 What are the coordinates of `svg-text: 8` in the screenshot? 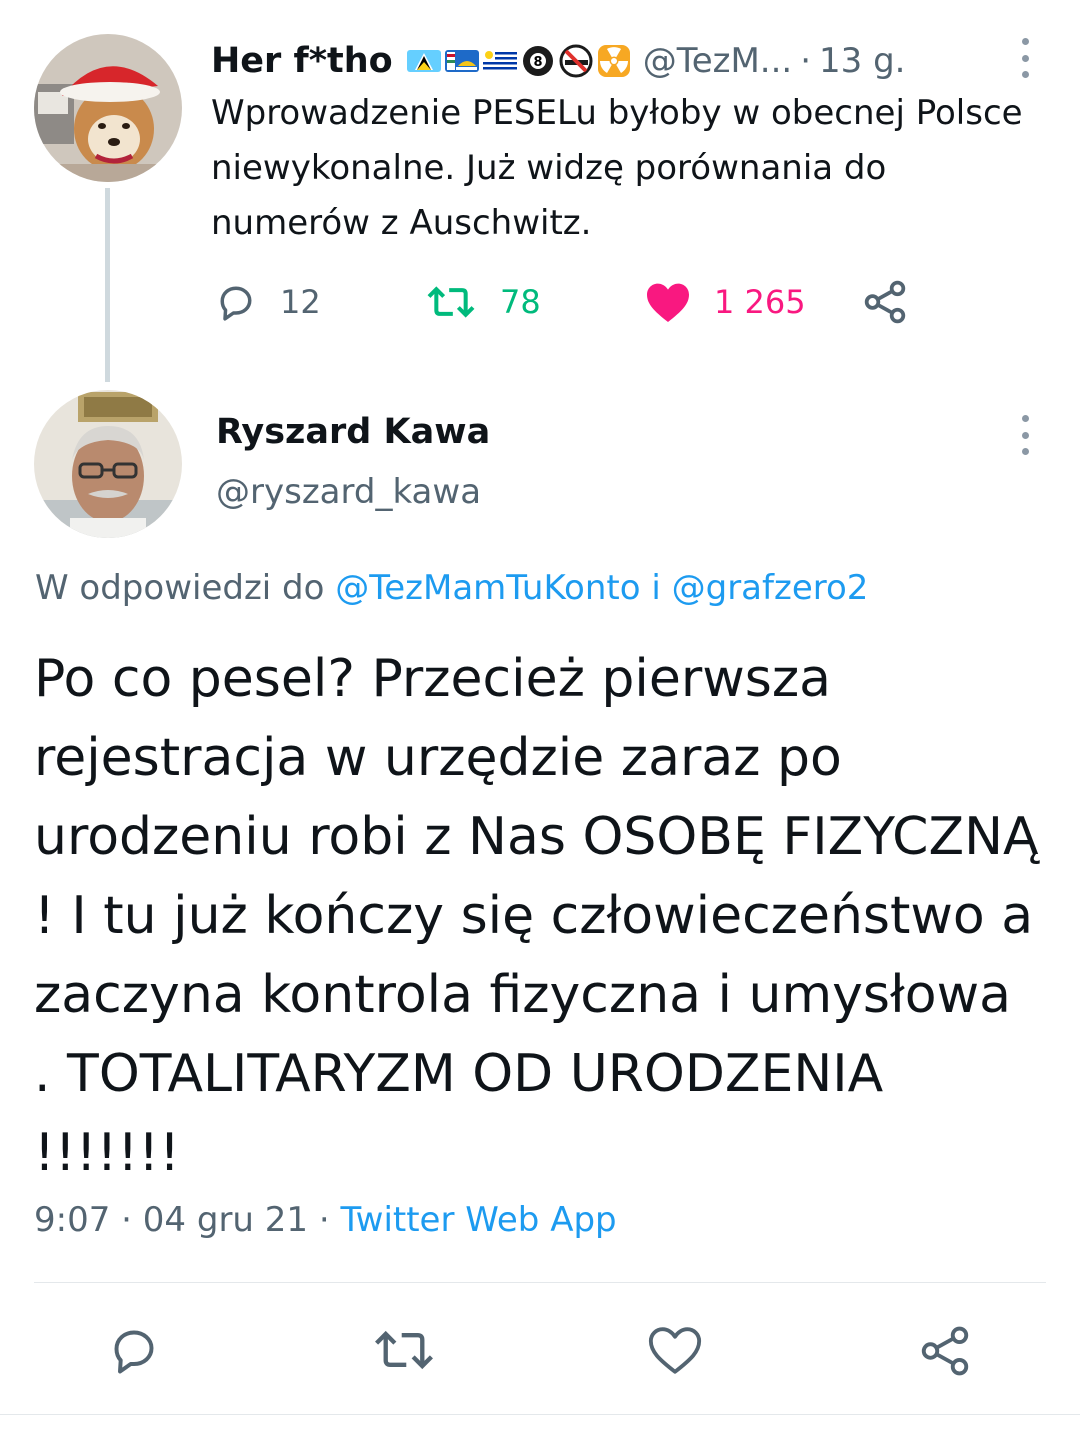 It's located at (537, 62).